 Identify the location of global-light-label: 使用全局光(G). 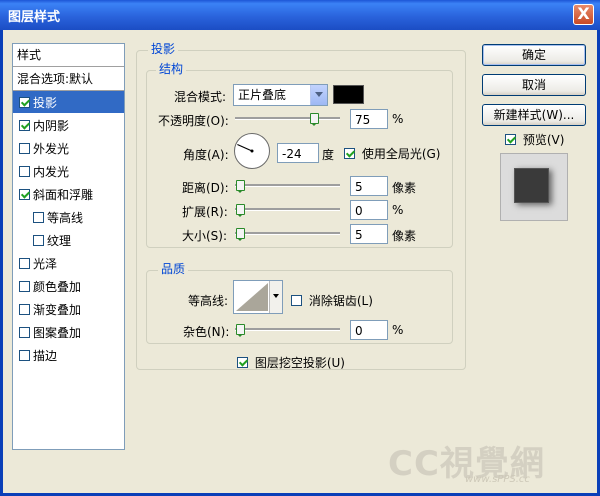
(401, 154).